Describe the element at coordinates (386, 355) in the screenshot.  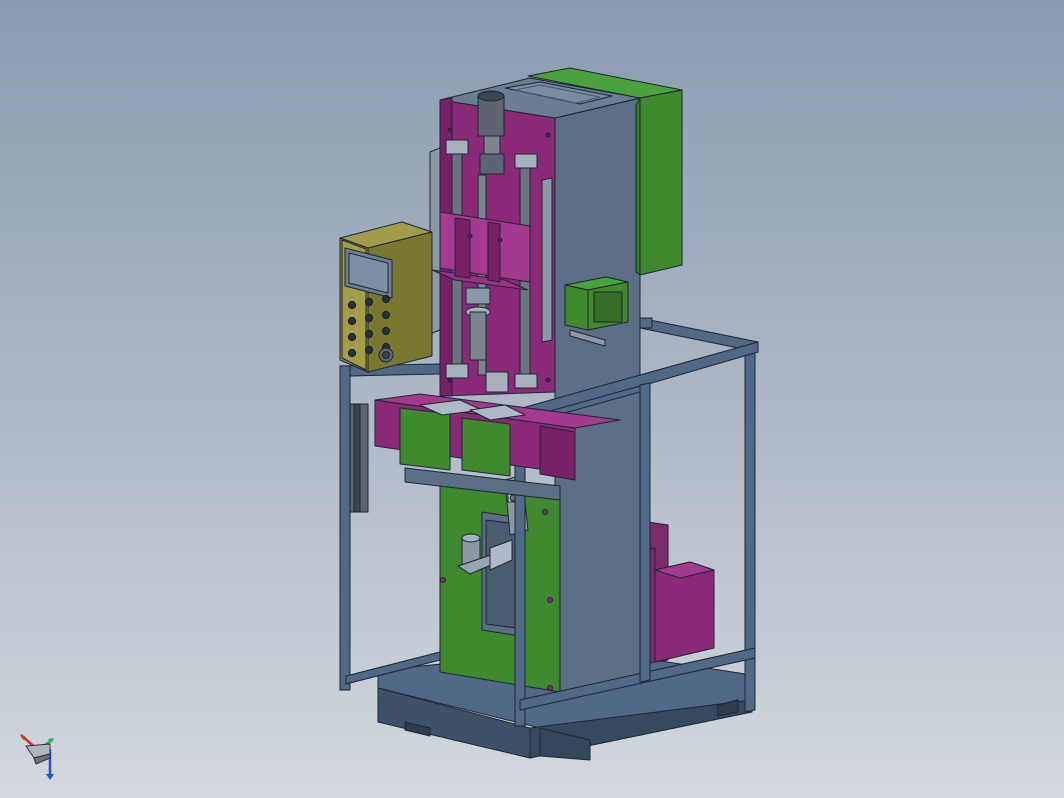
I see `selector-knob` at that location.